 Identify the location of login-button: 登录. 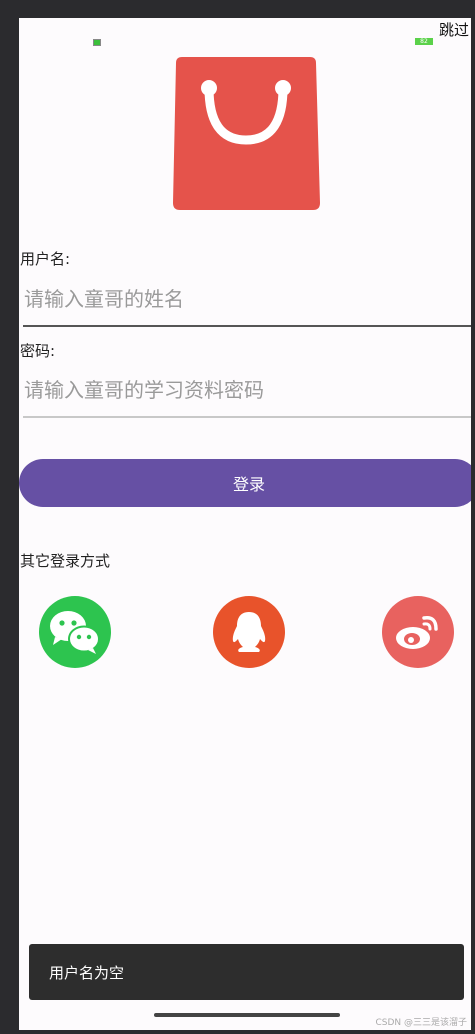
(245, 483).